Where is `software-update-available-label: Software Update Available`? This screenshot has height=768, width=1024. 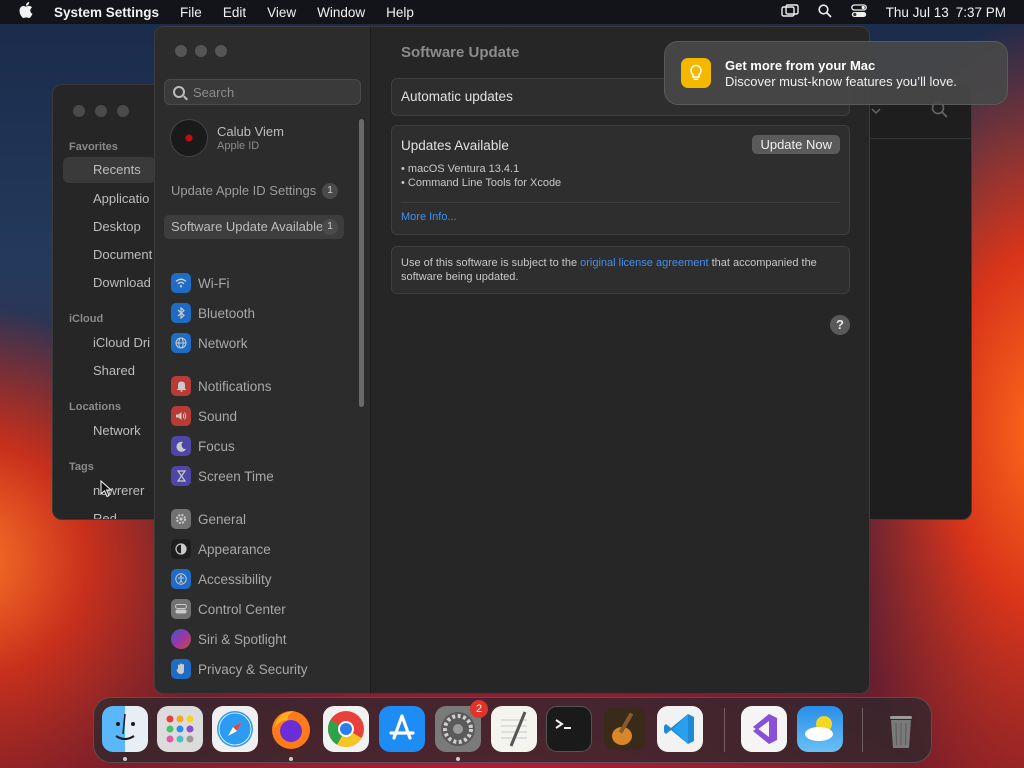 software-update-available-label: Software Update Available is located at coordinates (247, 226).